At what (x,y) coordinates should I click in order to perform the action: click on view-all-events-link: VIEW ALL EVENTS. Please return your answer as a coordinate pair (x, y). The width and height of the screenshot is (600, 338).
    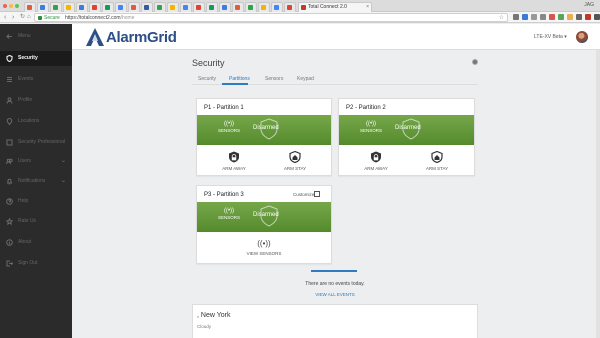
    Looking at the image, I should click on (335, 294).